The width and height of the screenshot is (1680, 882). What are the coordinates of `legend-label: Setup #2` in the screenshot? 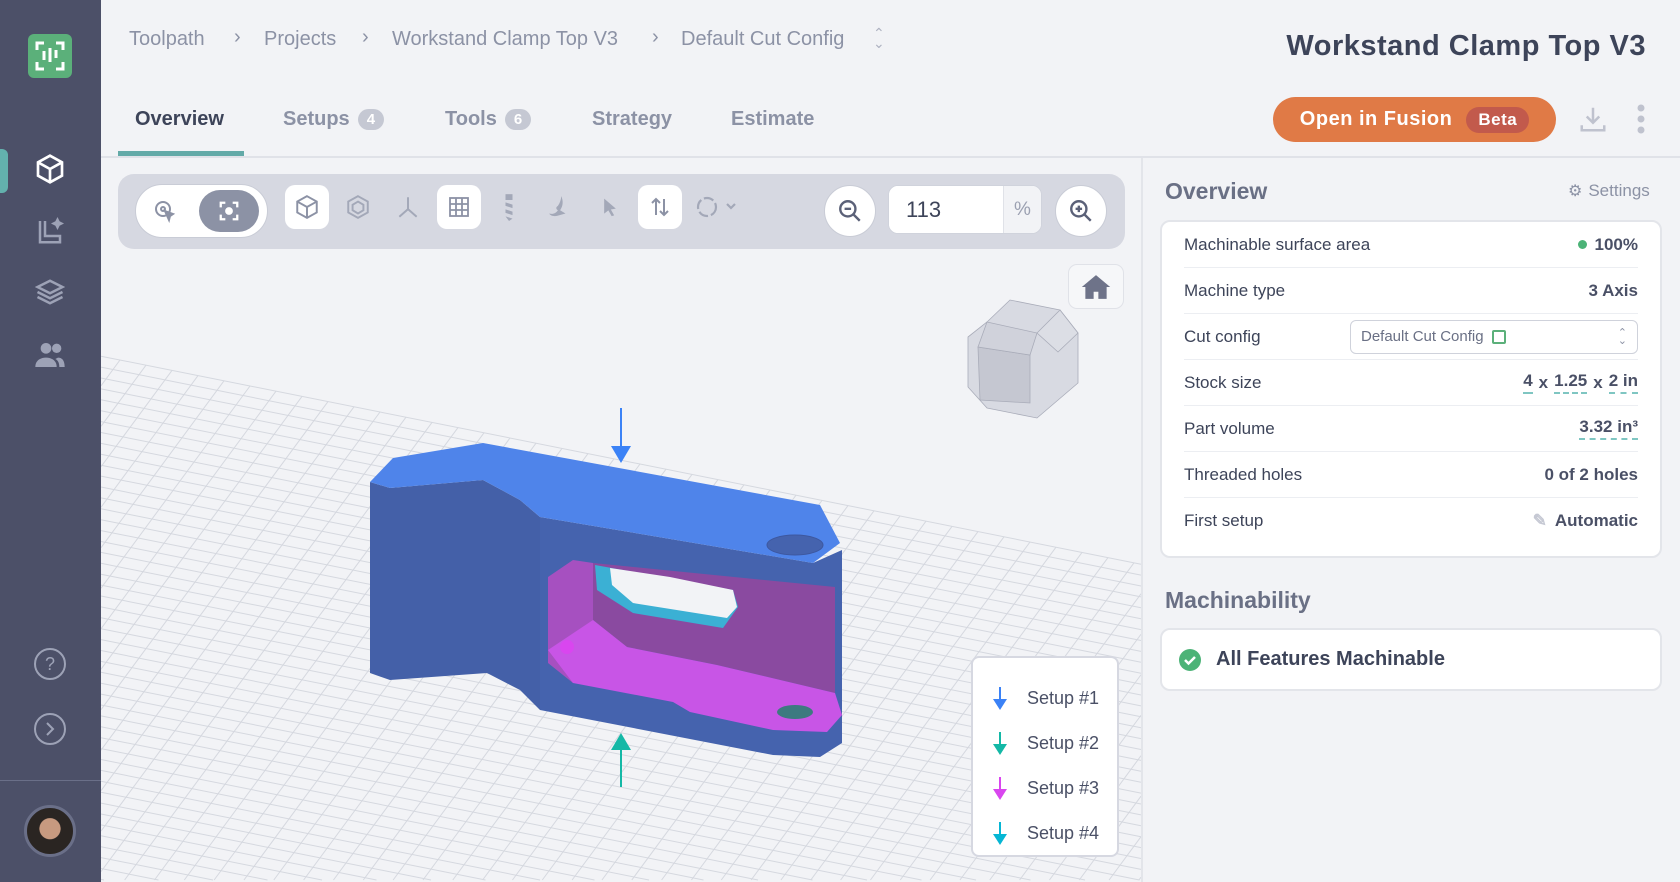 It's located at (1063, 743).